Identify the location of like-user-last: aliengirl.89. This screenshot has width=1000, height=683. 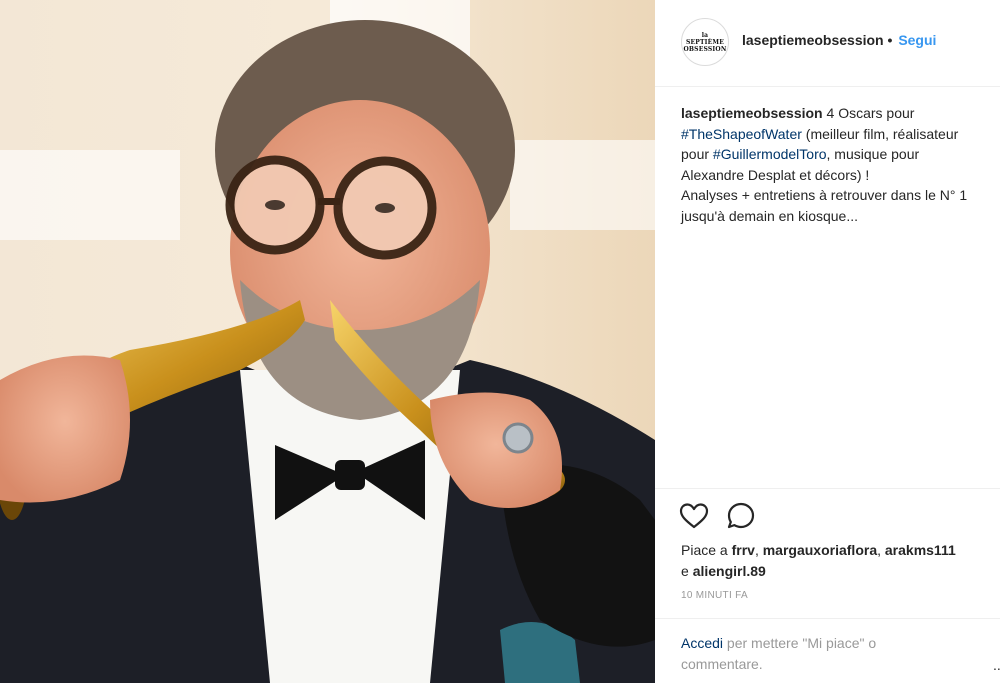
(729, 571).